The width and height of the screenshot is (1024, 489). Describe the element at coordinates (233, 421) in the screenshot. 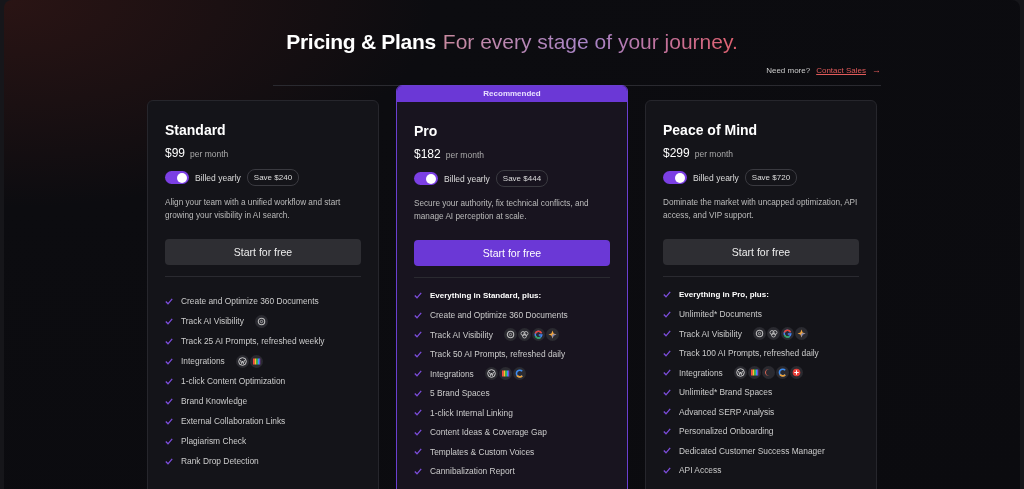

I see `feature-text: External Collaboration Links` at that location.